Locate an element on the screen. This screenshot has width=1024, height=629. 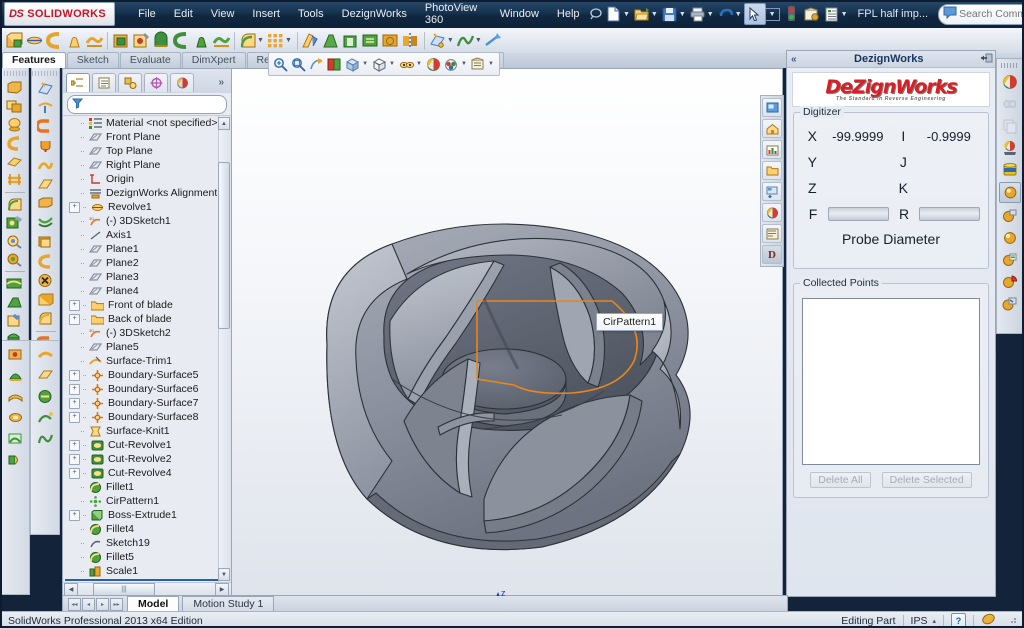
scene-icon is located at coordinates (1010, 169).